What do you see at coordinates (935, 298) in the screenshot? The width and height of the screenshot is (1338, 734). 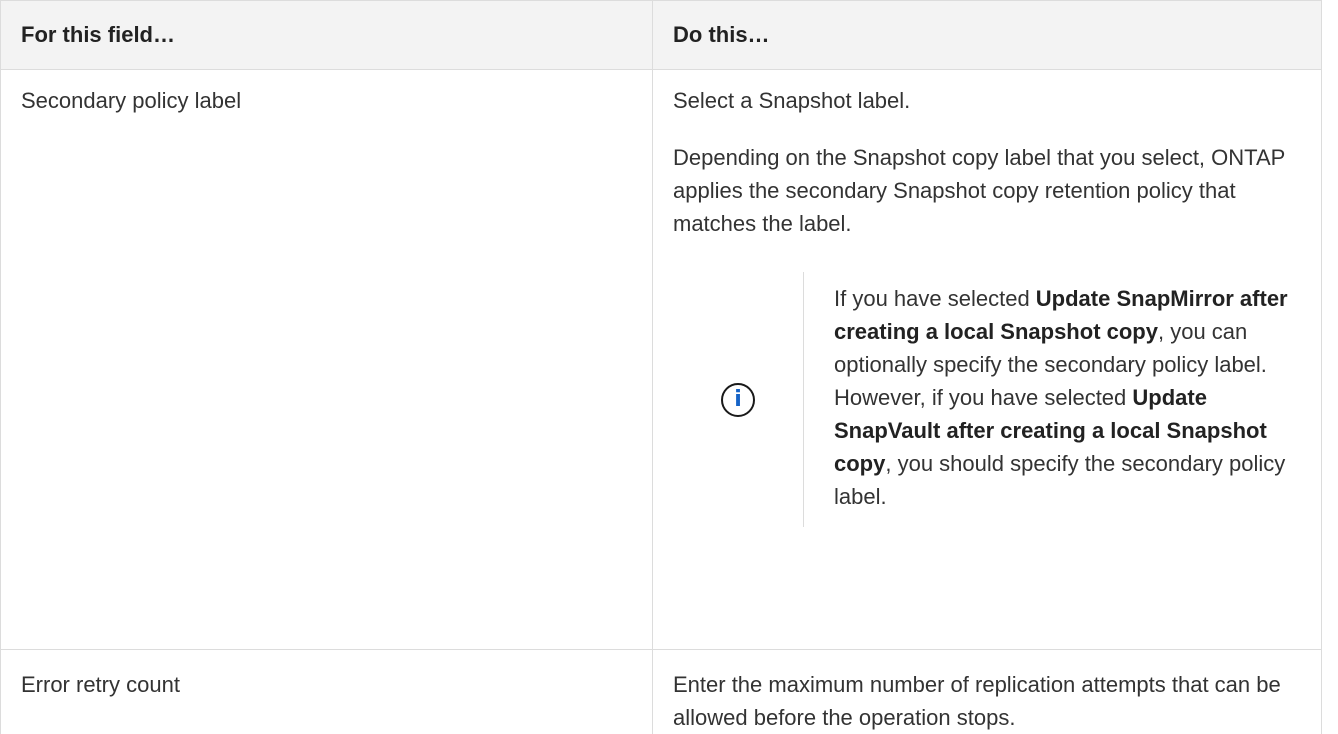 I see `note-text-part: If you have selected` at bounding box center [935, 298].